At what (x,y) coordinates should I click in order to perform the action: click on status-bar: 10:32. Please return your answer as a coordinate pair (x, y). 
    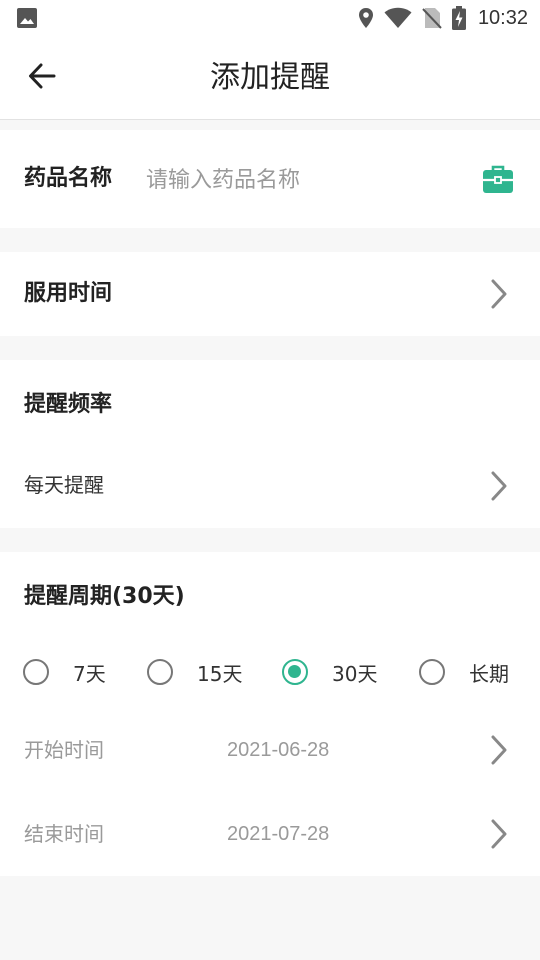
    Looking at the image, I should click on (270, 18).